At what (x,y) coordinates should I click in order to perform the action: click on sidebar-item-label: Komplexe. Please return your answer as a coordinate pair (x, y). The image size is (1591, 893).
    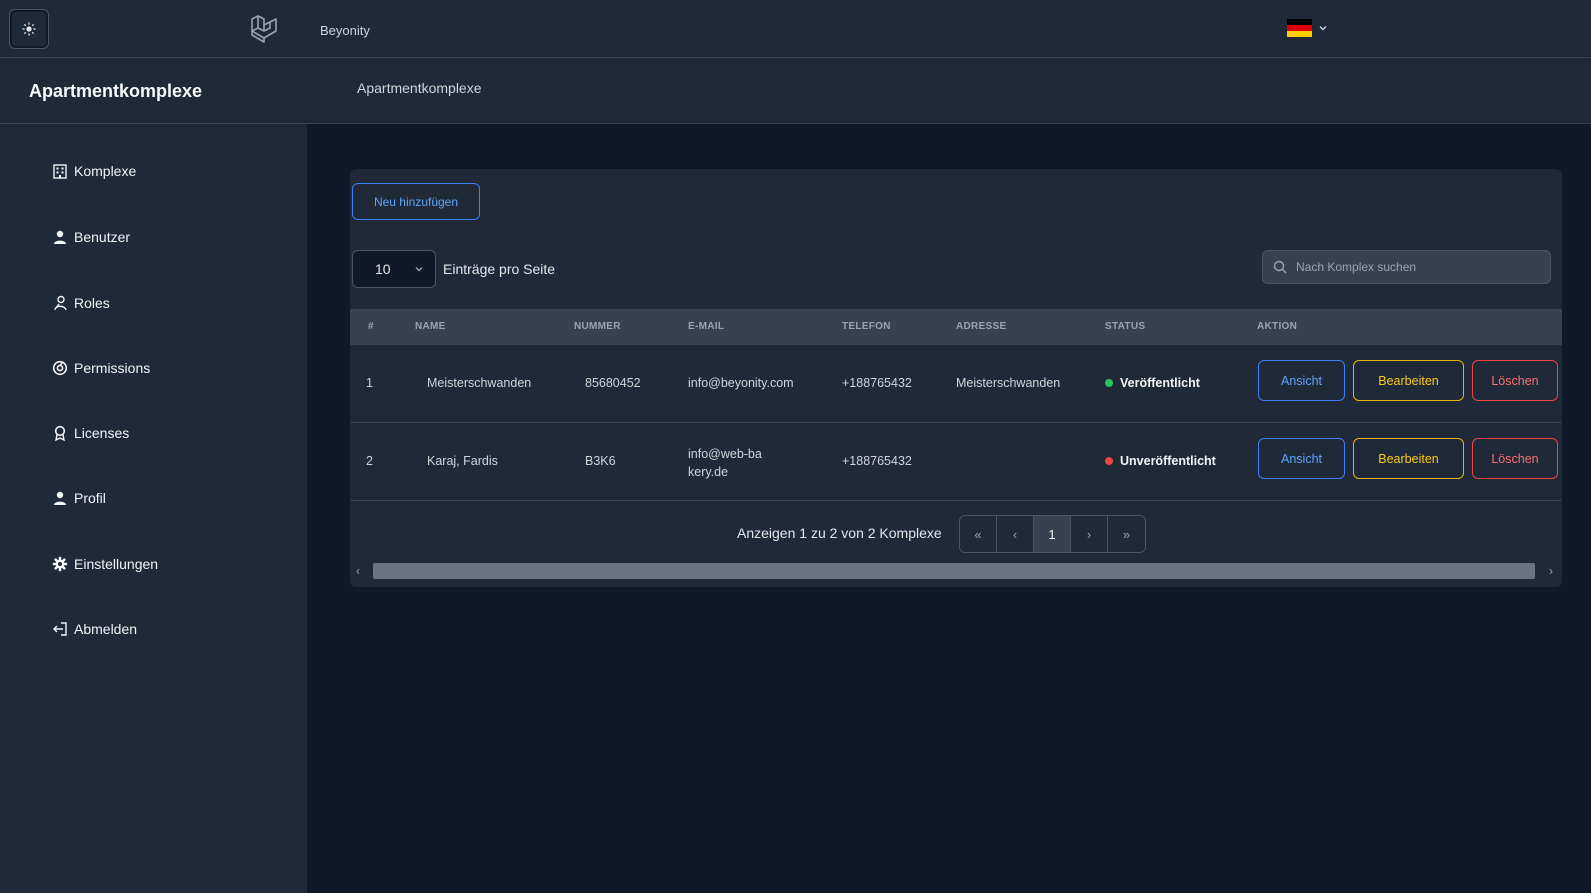
    Looking at the image, I should click on (105, 171).